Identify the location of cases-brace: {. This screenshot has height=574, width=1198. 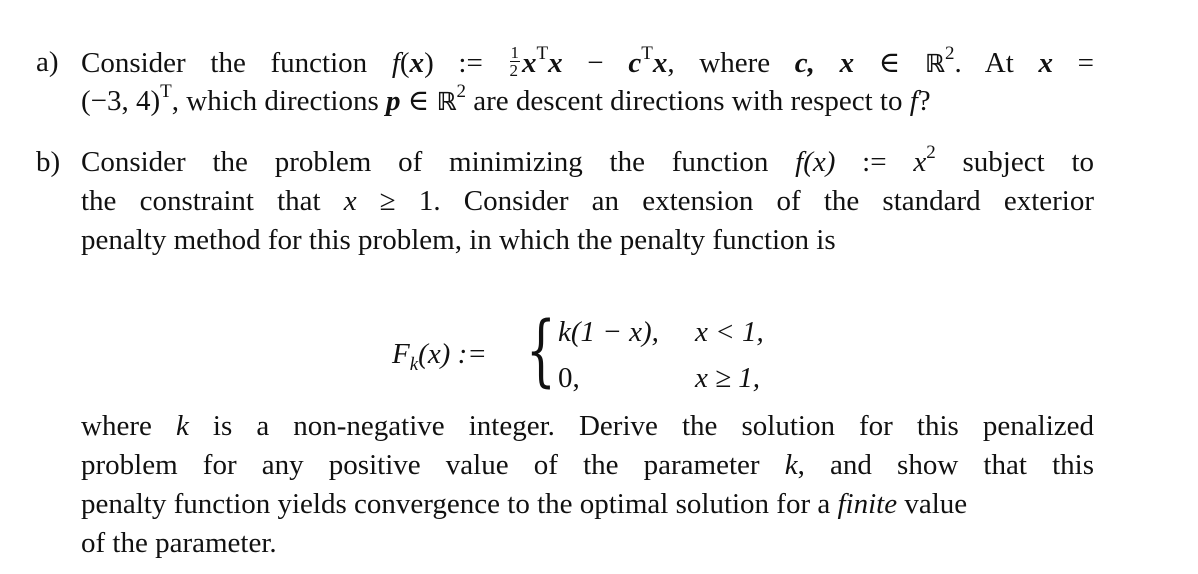
(541, 351).